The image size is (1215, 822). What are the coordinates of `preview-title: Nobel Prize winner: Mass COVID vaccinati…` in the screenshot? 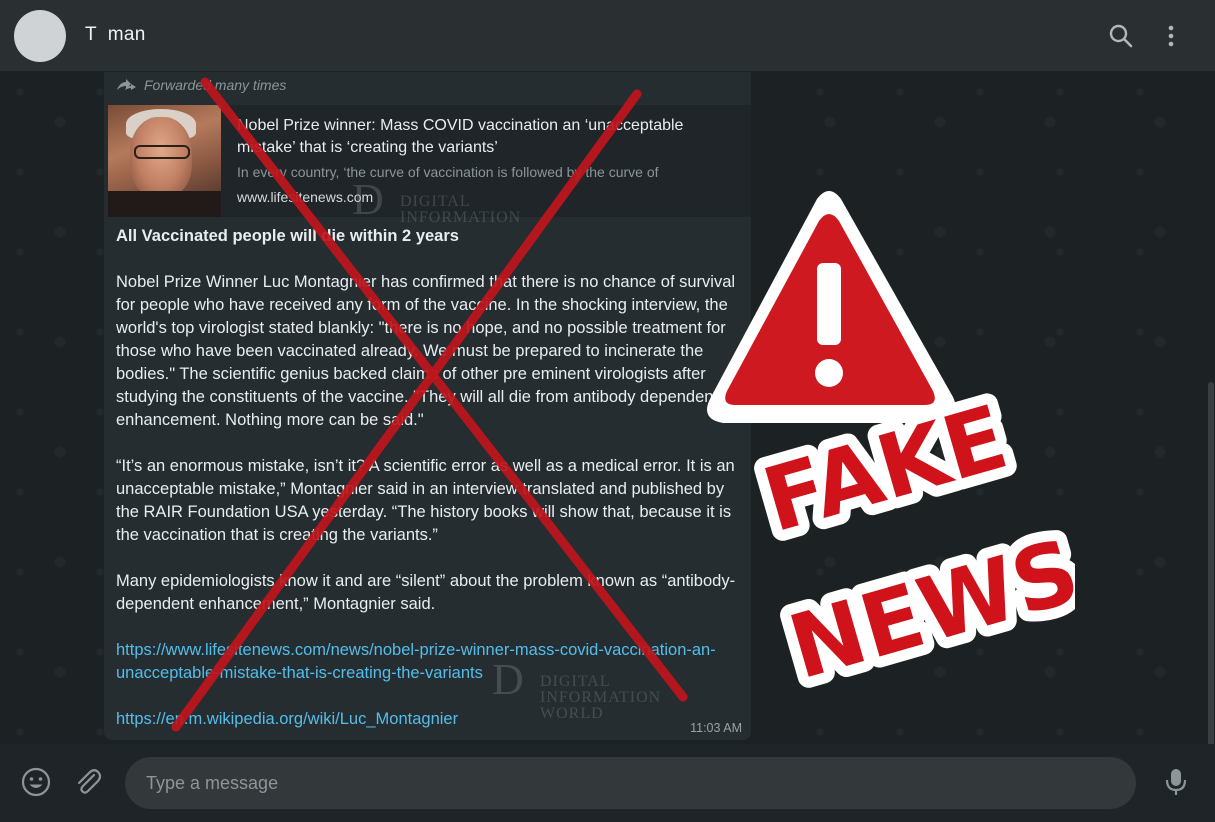 It's located at (460, 136).